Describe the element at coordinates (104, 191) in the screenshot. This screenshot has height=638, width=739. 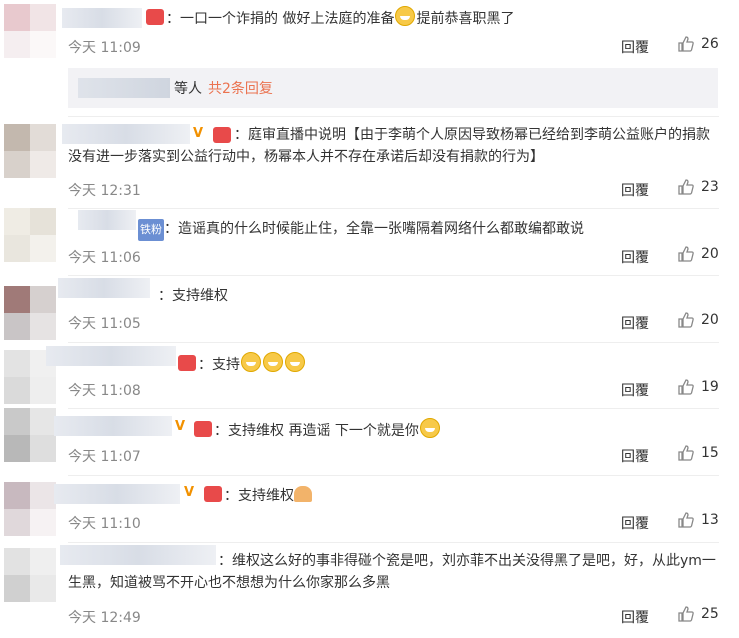
I see `comment-time: 今天 12:31` at that location.